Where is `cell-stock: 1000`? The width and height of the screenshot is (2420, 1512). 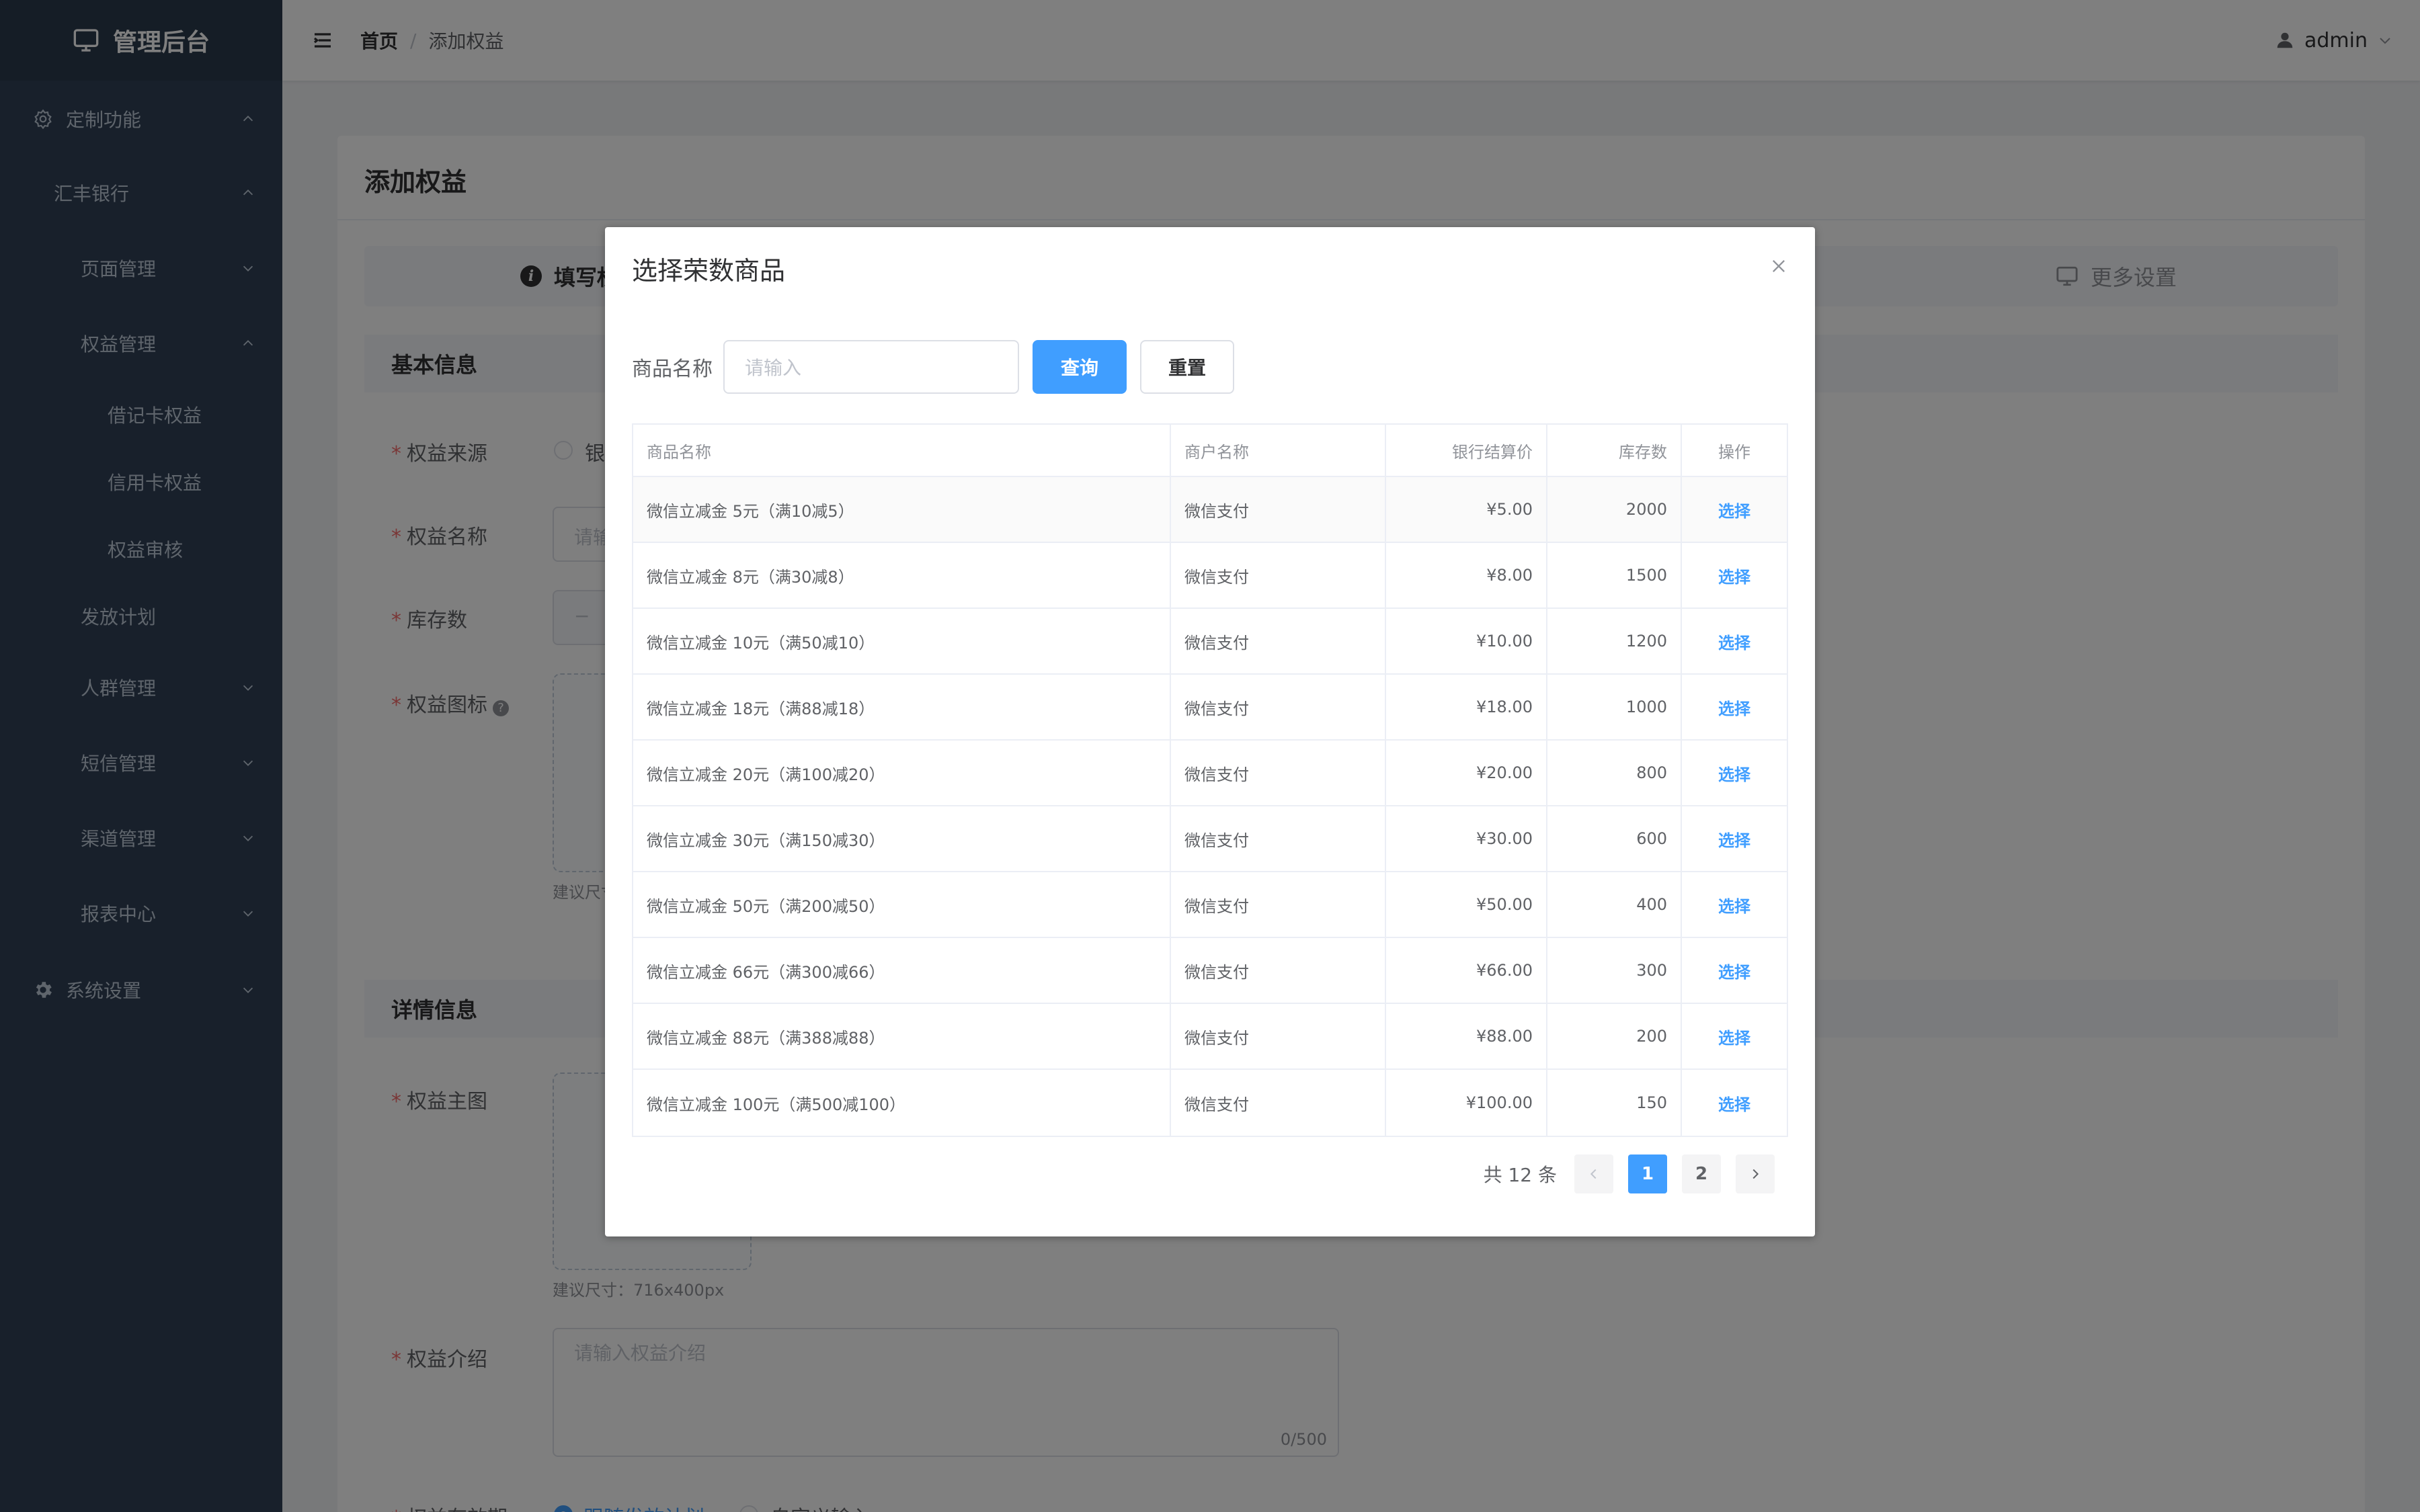 cell-stock: 1000 is located at coordinates (1614, 707).